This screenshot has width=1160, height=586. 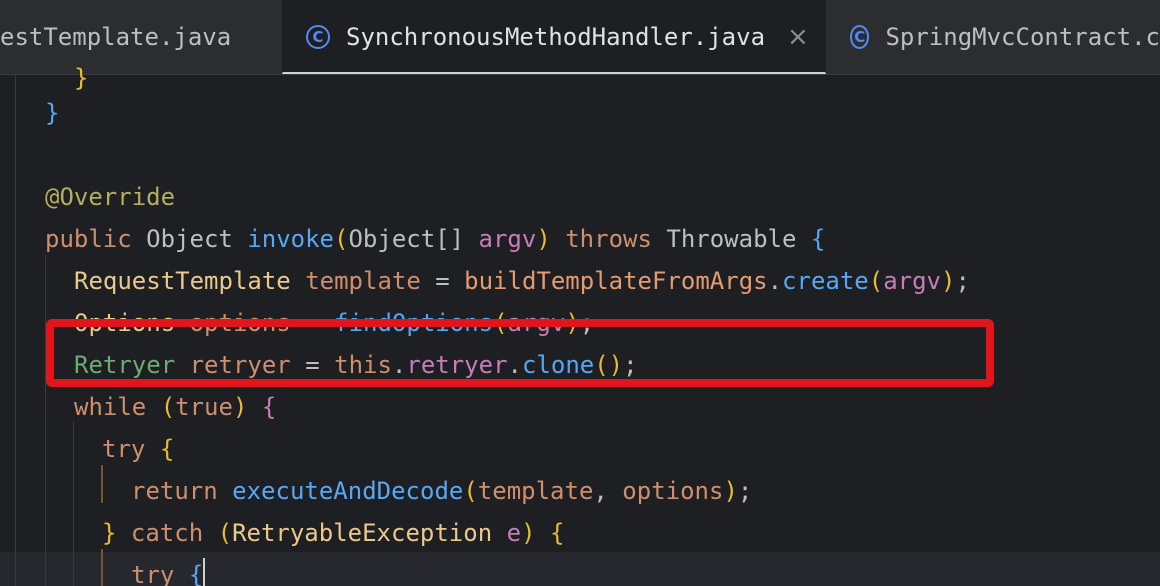 What do you see at coordinates (52, 113) in the screenshot?
I see `code-line: }` at bounding box center [52, 113].